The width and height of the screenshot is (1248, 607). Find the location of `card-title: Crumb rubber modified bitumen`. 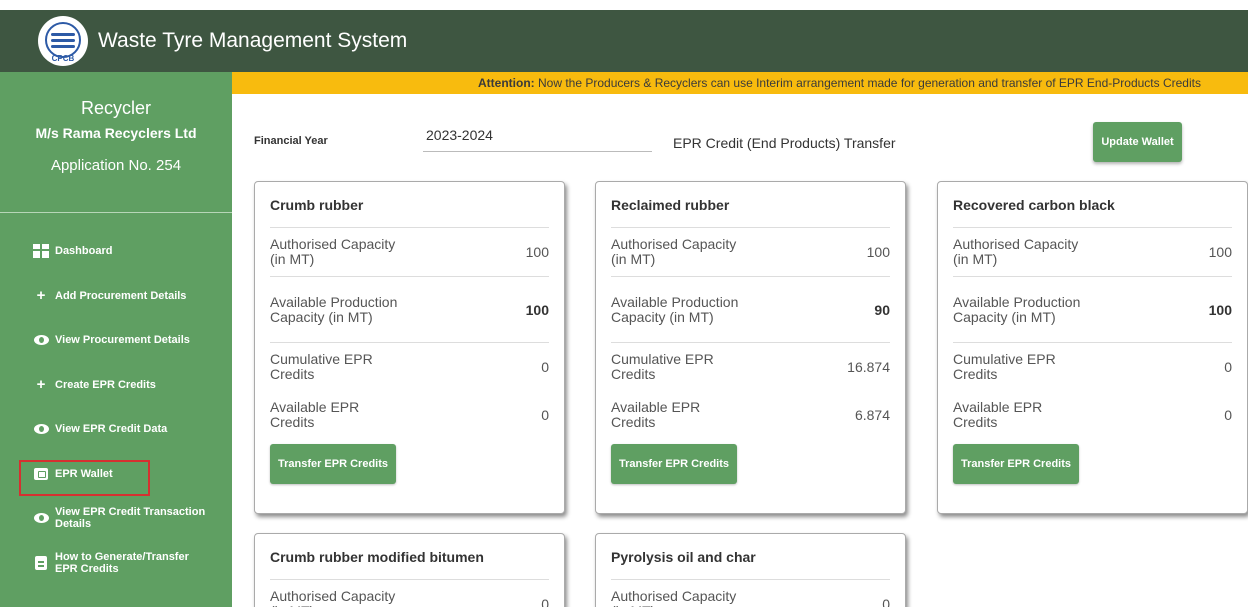

card-title: Crumb rubber modified bitumen is located at coordinates (409, 557).